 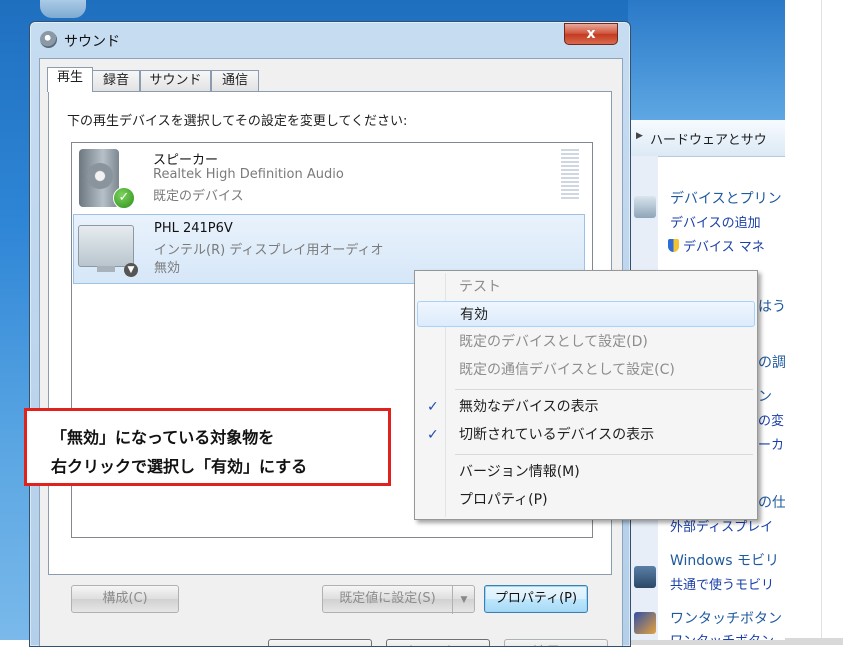 I want to click on cp-partial-4: の変, so click(x=771, y=419).